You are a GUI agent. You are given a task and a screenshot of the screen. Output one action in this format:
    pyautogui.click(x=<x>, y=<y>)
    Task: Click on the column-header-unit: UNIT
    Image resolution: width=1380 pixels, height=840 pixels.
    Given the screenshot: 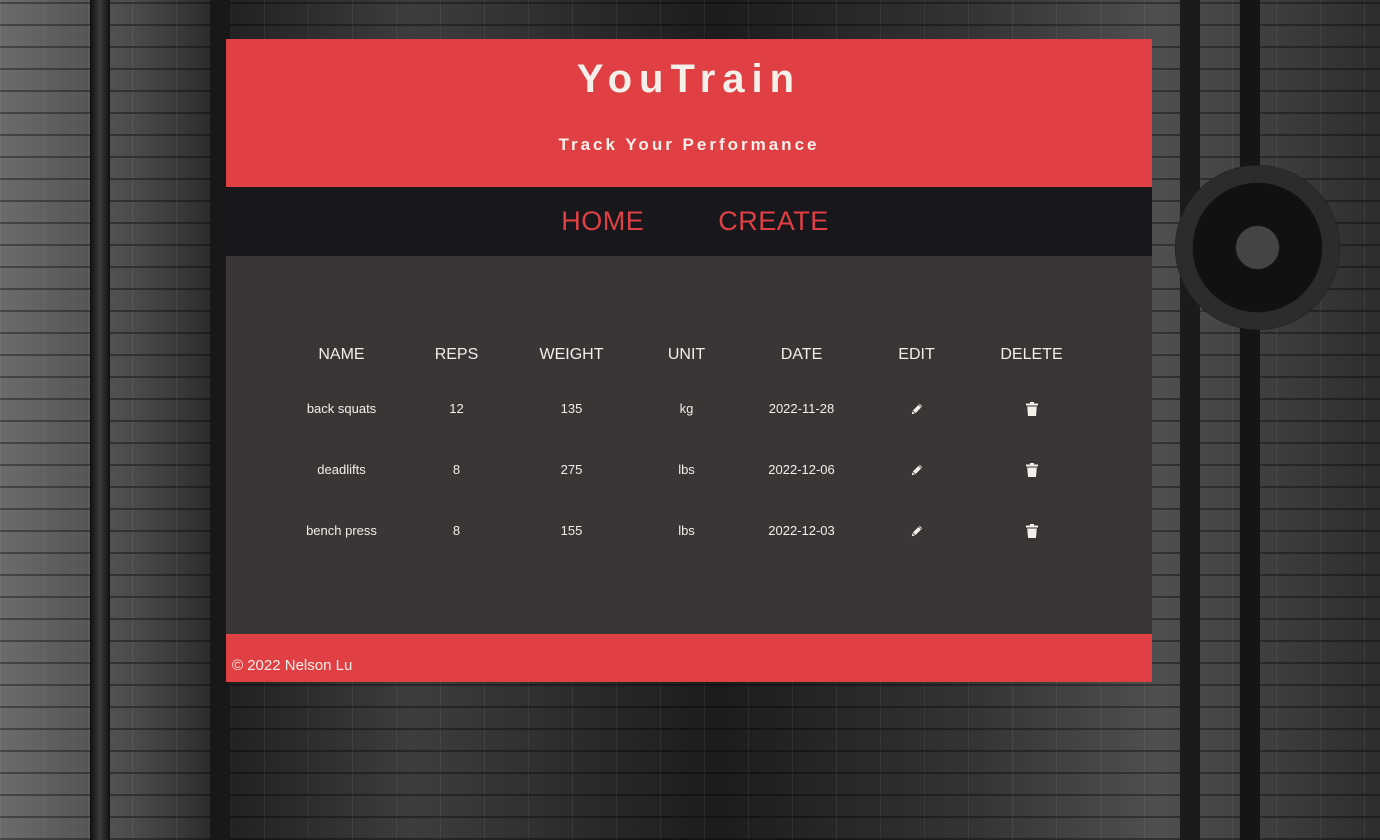 What is the action you would take?
    pyautogui.click(x=686, y=354)
    